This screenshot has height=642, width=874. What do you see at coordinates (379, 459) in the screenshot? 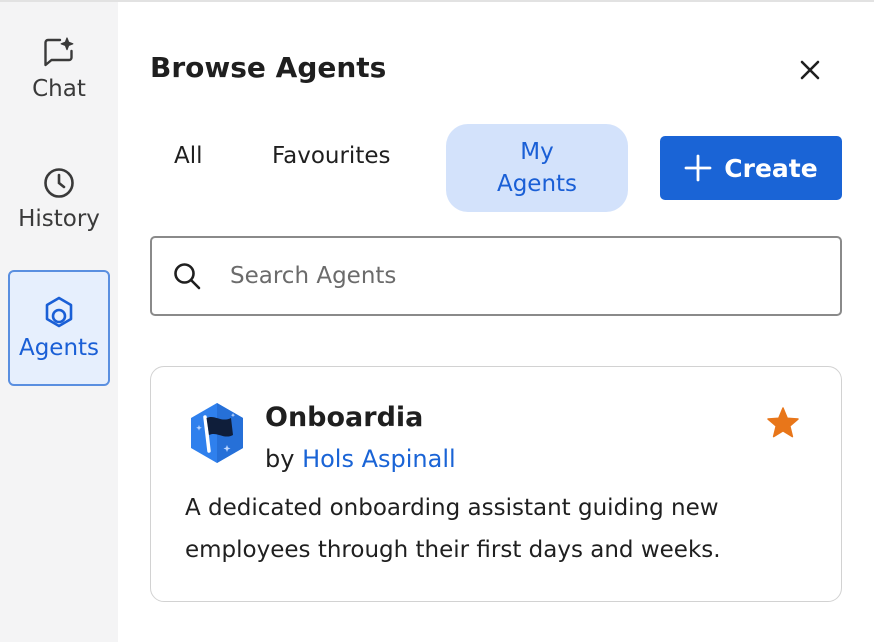
I see `agent-author-link: Hols Aspinall` at bounding box center [379, 459].